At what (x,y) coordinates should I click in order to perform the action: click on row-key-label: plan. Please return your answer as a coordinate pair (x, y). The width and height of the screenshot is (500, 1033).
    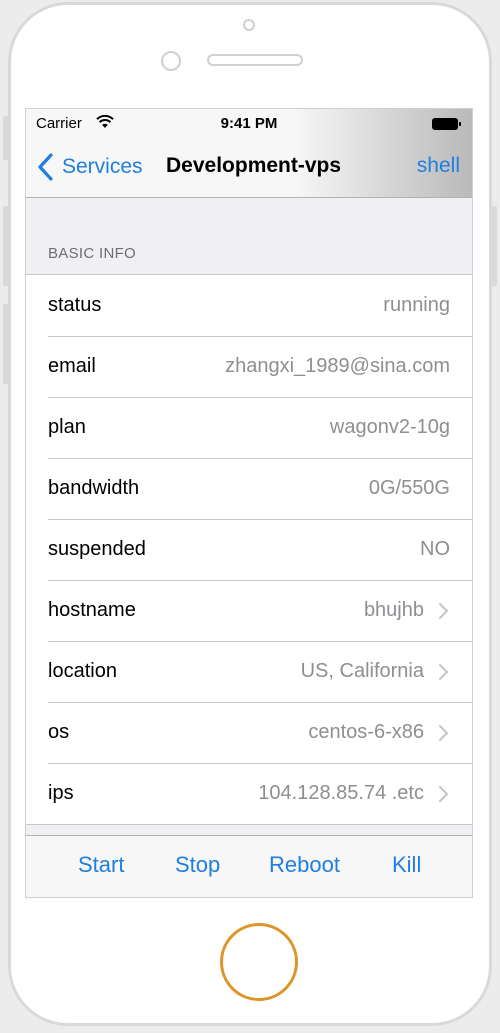
    Looking at the image, I should click on (67, 427).